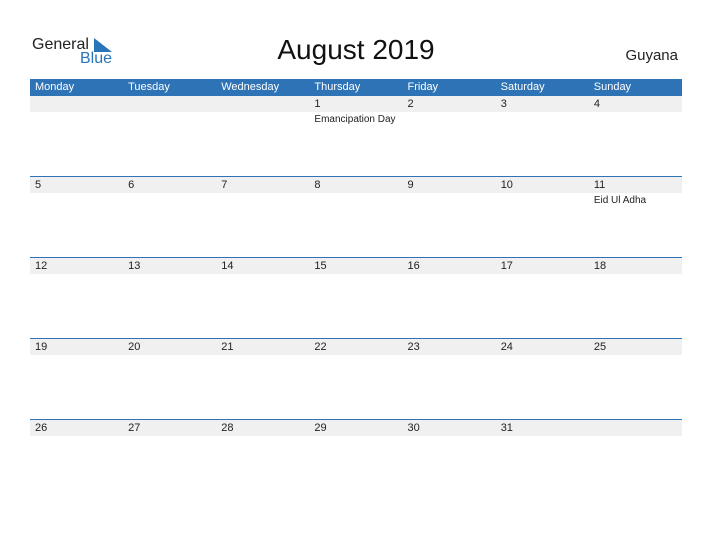 This screenshot has height=550, width=712. I want to click on day-cell: 12, so click(76, 298).